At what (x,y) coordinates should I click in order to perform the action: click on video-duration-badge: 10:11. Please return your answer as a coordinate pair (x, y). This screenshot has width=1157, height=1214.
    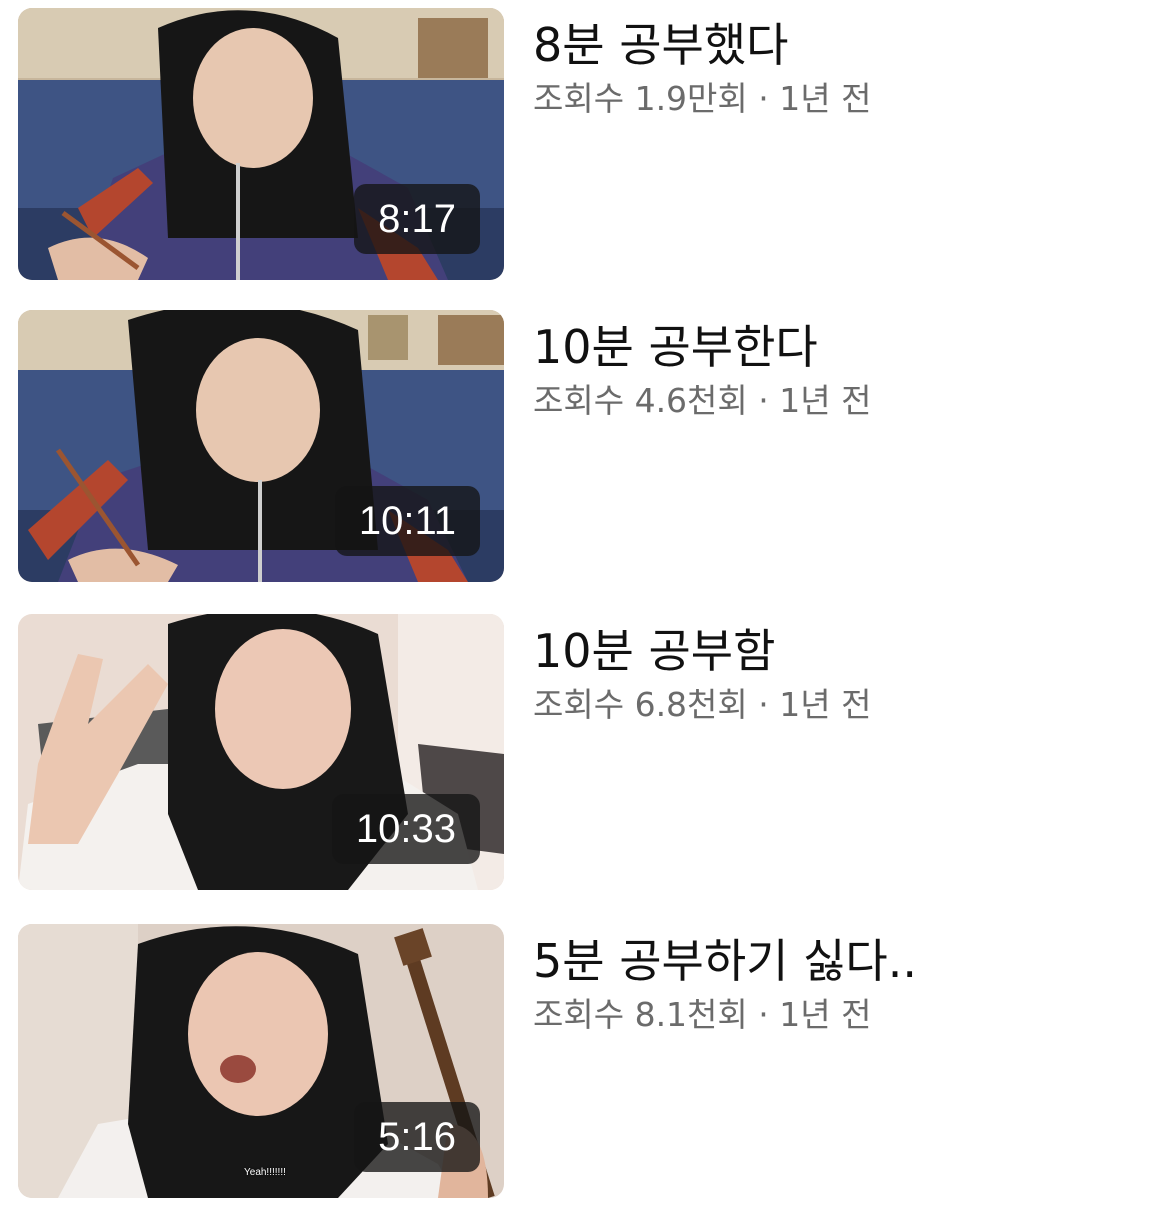
    Looking at the image, I should click on (407, 521).